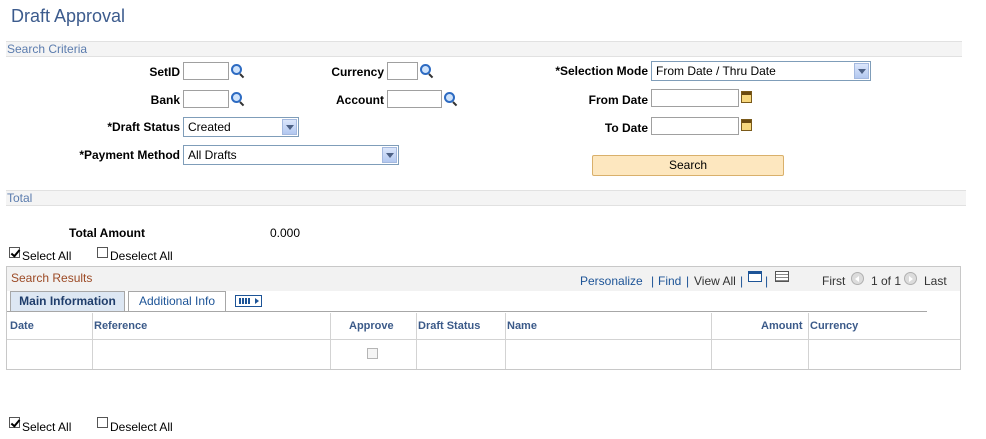  What do you see at coordinates (755, 276) in the screenshot?
I see `new-window-icon` at bounding box center [755, 276].